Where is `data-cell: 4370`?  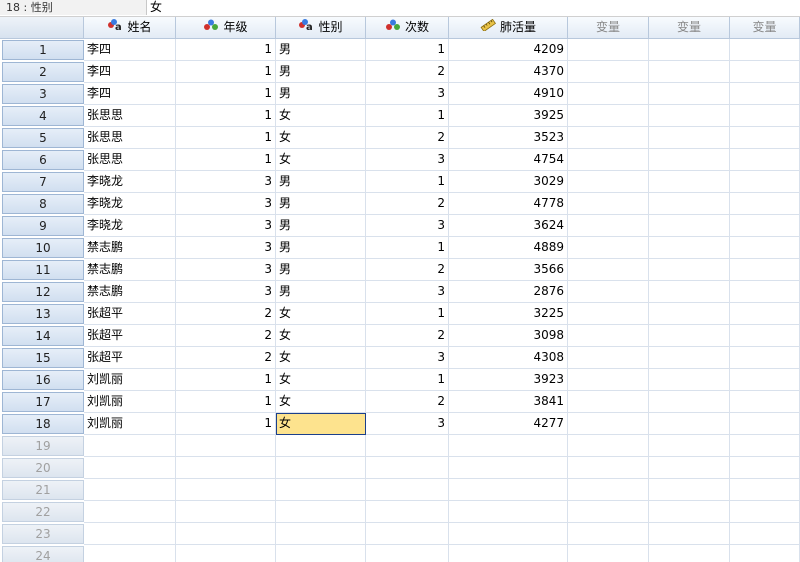 data-cell: 4370 is located at coordinates (508, 72).